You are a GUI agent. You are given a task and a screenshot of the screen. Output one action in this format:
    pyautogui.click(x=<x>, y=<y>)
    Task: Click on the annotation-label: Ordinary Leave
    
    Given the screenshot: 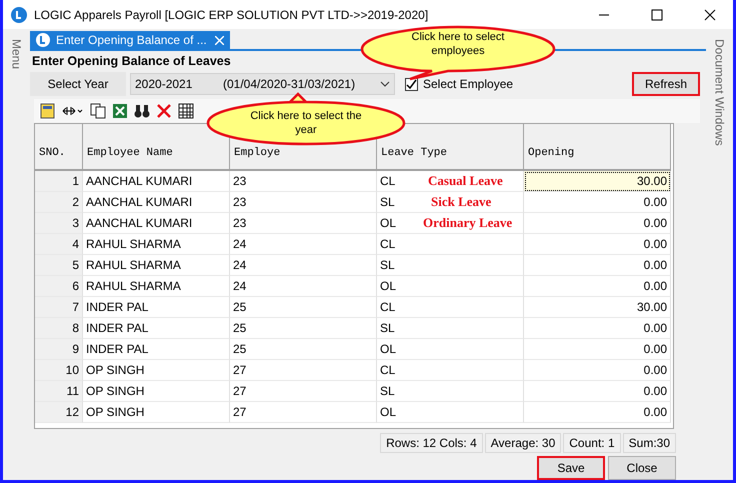 What is the action you would take?
    pyautogui.click(x=467, y=223)
    